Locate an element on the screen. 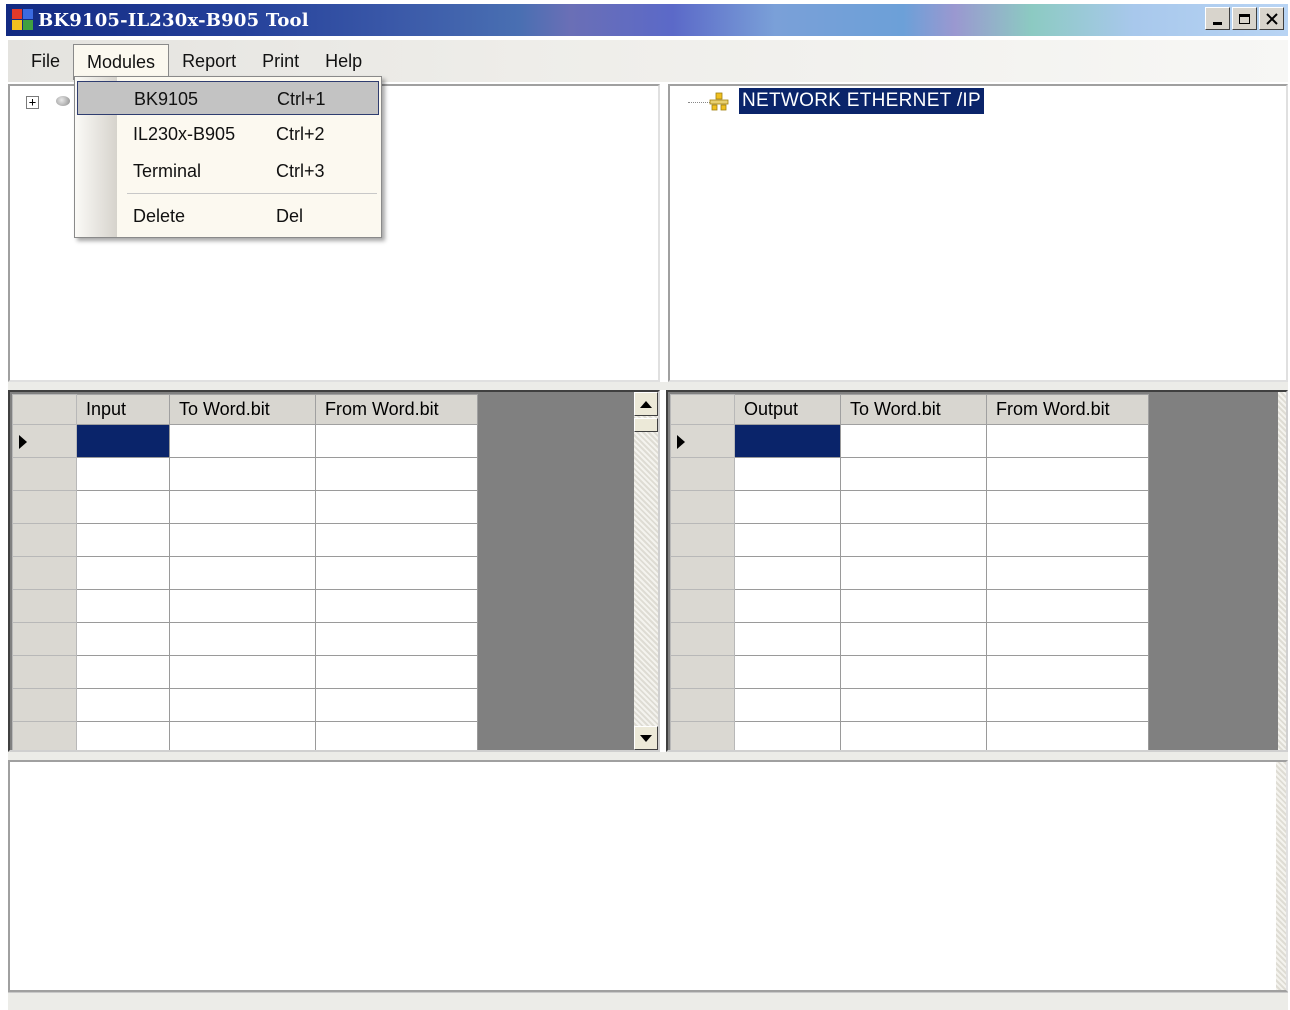 The image size is (1290, 1010). menu-item-terminal: Terminal Ctrl+3 is located at coordinates (228, 171).